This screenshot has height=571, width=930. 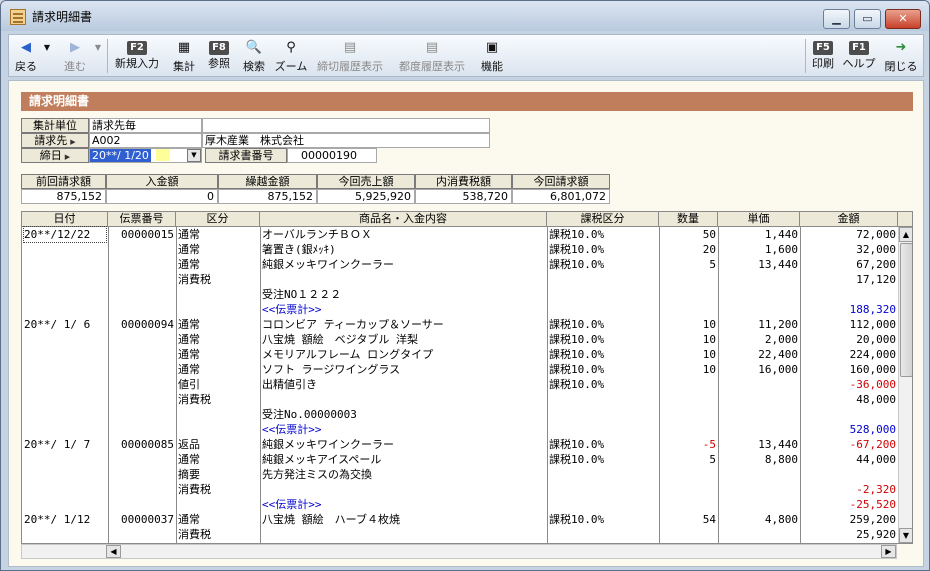 I want to click on cell-kubun, so click(x=218, y=504).